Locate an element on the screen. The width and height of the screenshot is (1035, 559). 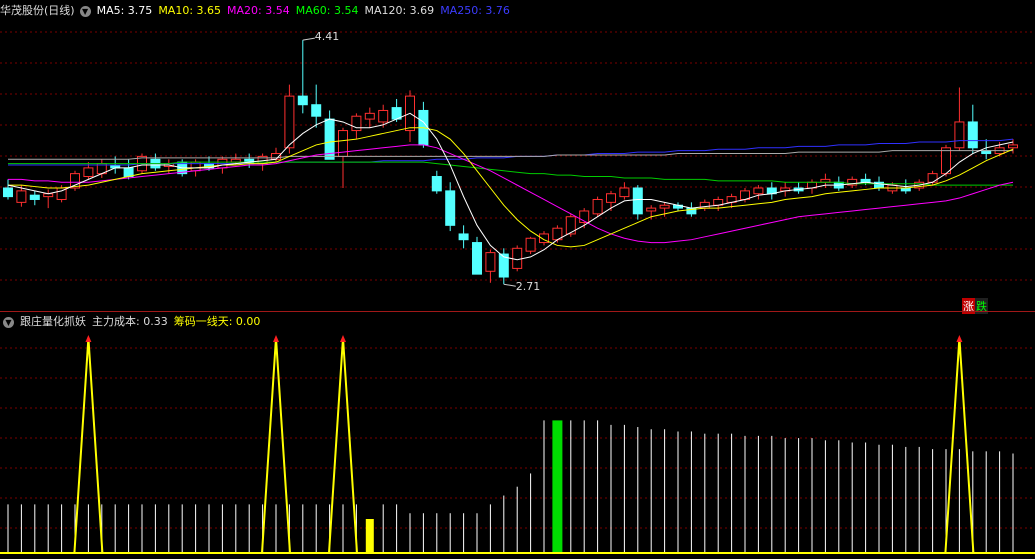
high-price-label: 4.41 is located at coordinates (327, 36).